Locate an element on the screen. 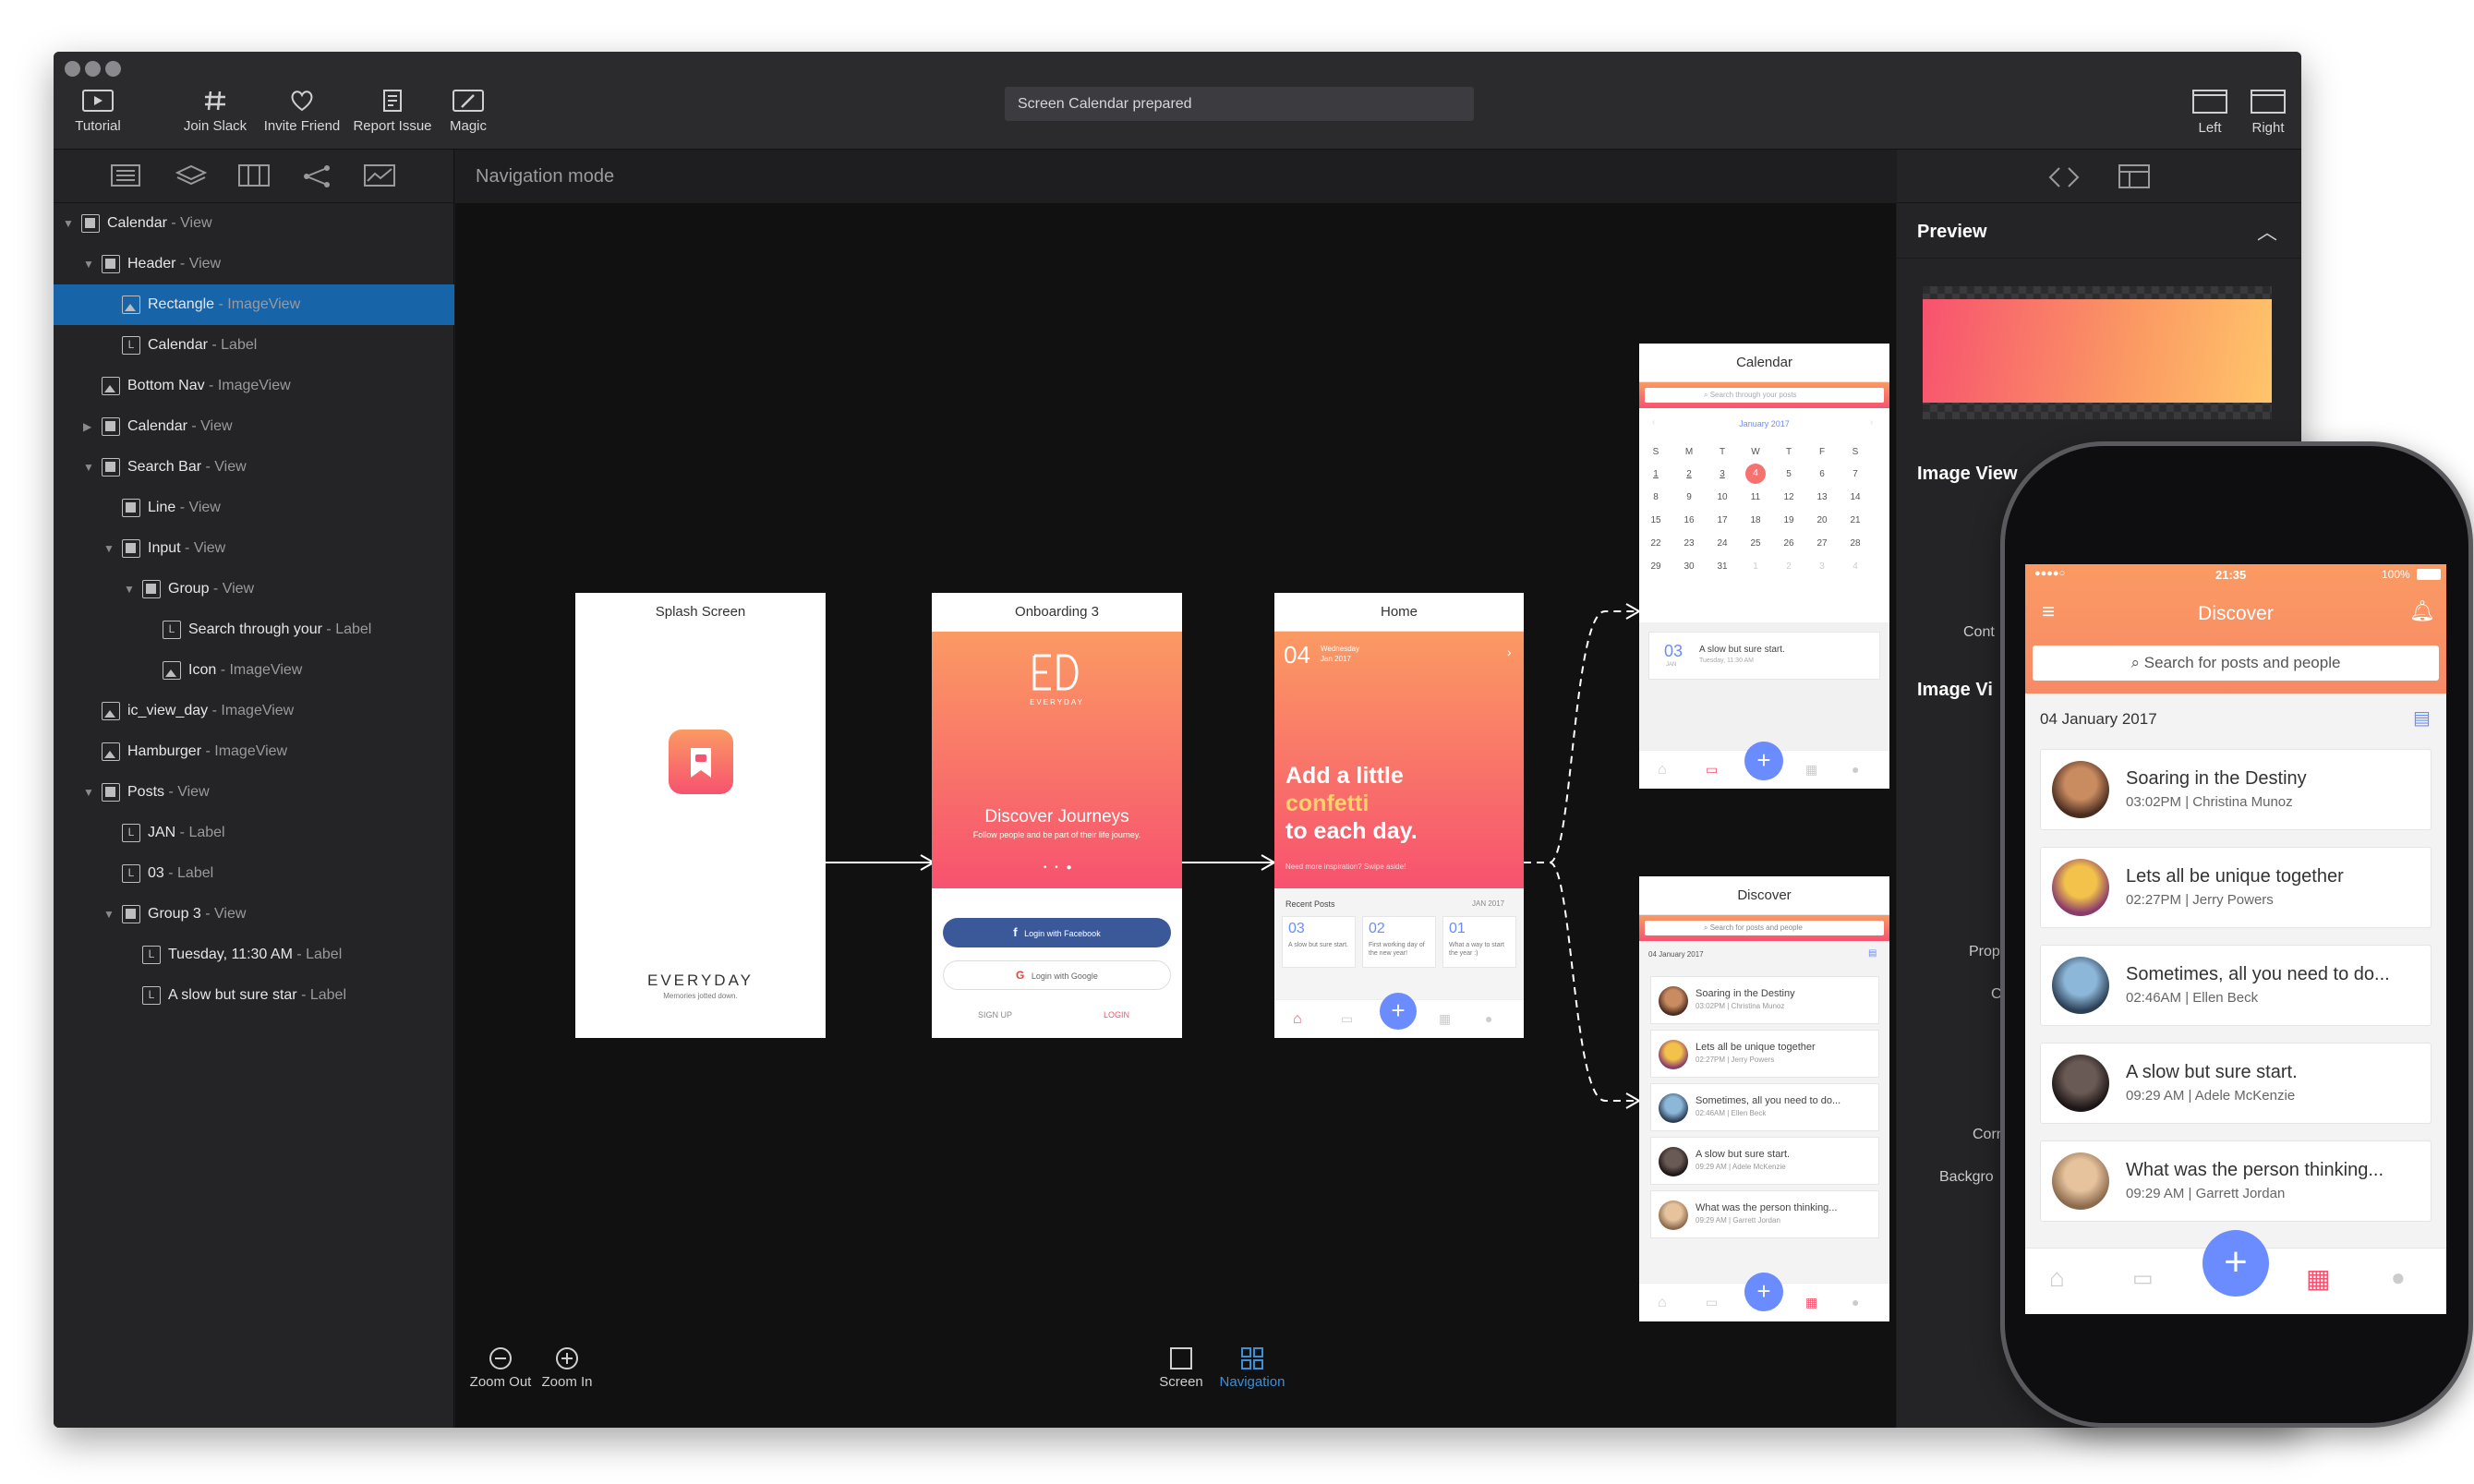  discover-search-input: ⌕ Search for posts and people is located at coordinates (1765, 928).